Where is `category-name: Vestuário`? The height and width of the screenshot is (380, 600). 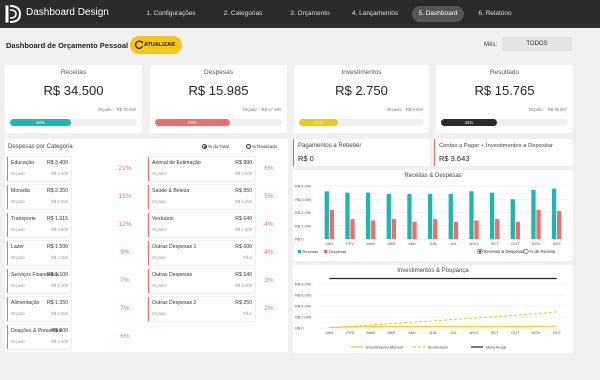 category-name: Vestuário is located at coordinates (163, 219).